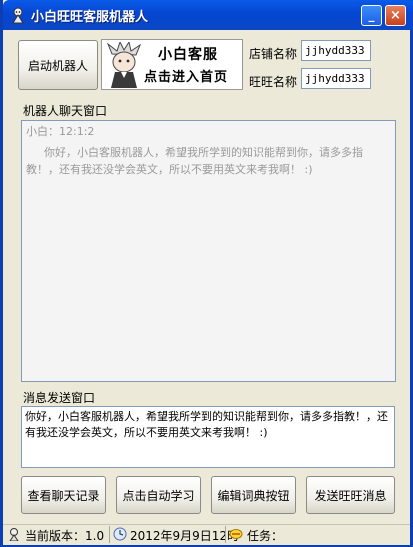  What do you see at coordinates (63, 495) in the screenshot?
I see `view-history-button: 查看聊天记录` at bounding box center [63, 495].